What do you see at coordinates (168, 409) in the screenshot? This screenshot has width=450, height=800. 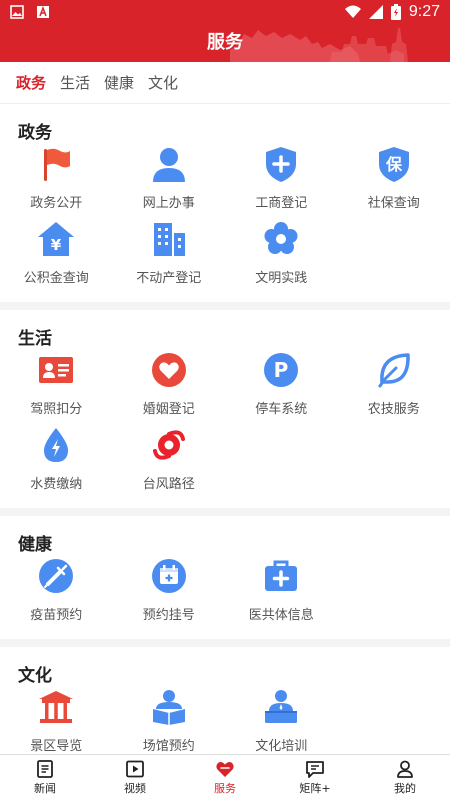 I see `service-item-label: 婚姻登记` at bounding box center [168, 409].